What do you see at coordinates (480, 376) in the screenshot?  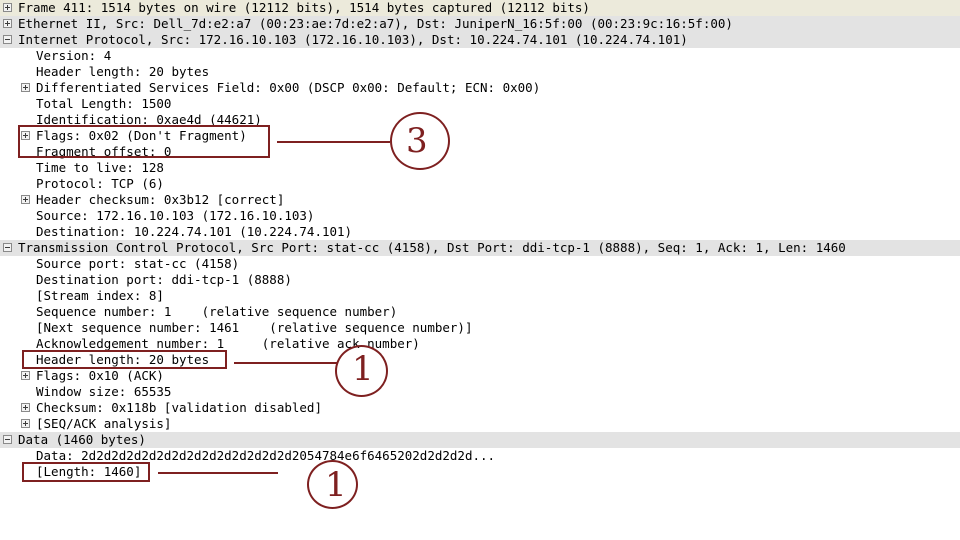 I see `packet-detail-row: Flags: 0x10 (ACK)` at bounding box center [480, 376].